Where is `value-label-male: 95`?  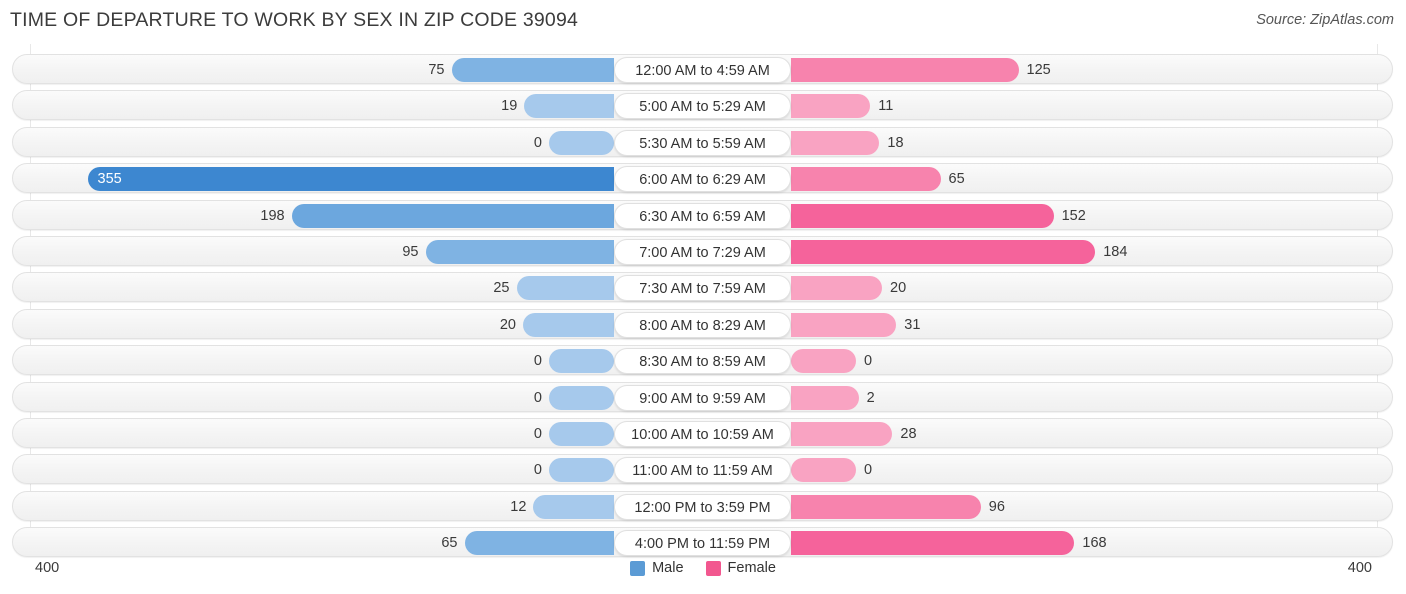 value-label-male: 95 is located at coordinates (410, 252).